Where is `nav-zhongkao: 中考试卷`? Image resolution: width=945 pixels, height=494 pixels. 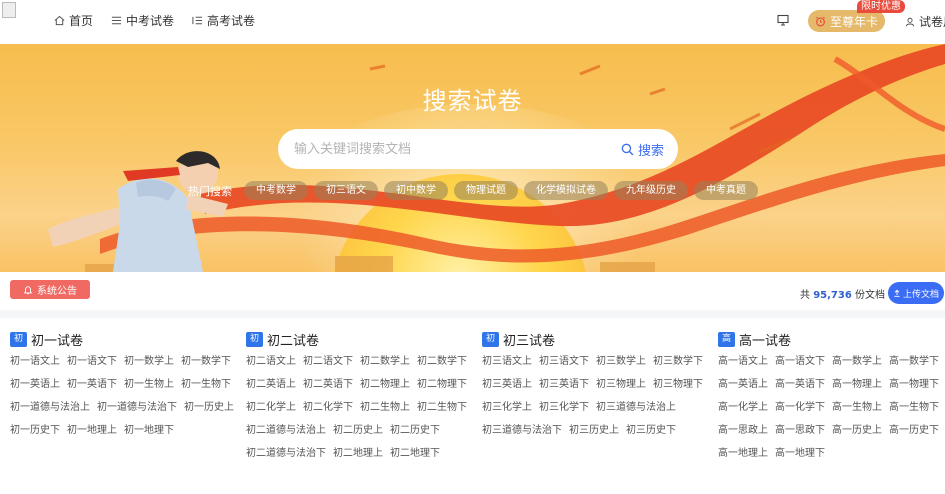 nav-zhongkao: 中考试卷 is located at coordinates (142, 20).